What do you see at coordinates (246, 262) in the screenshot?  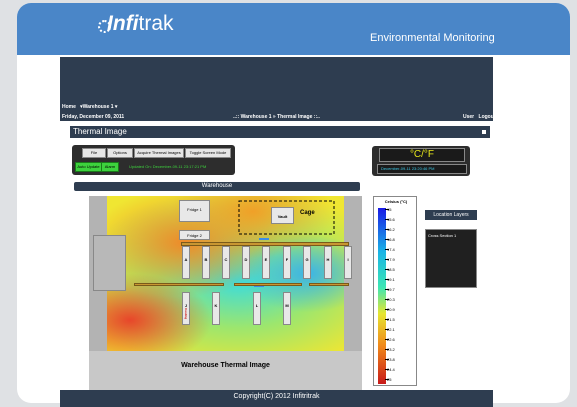 I see `rack-d: D` at bounding box center [246, 262].